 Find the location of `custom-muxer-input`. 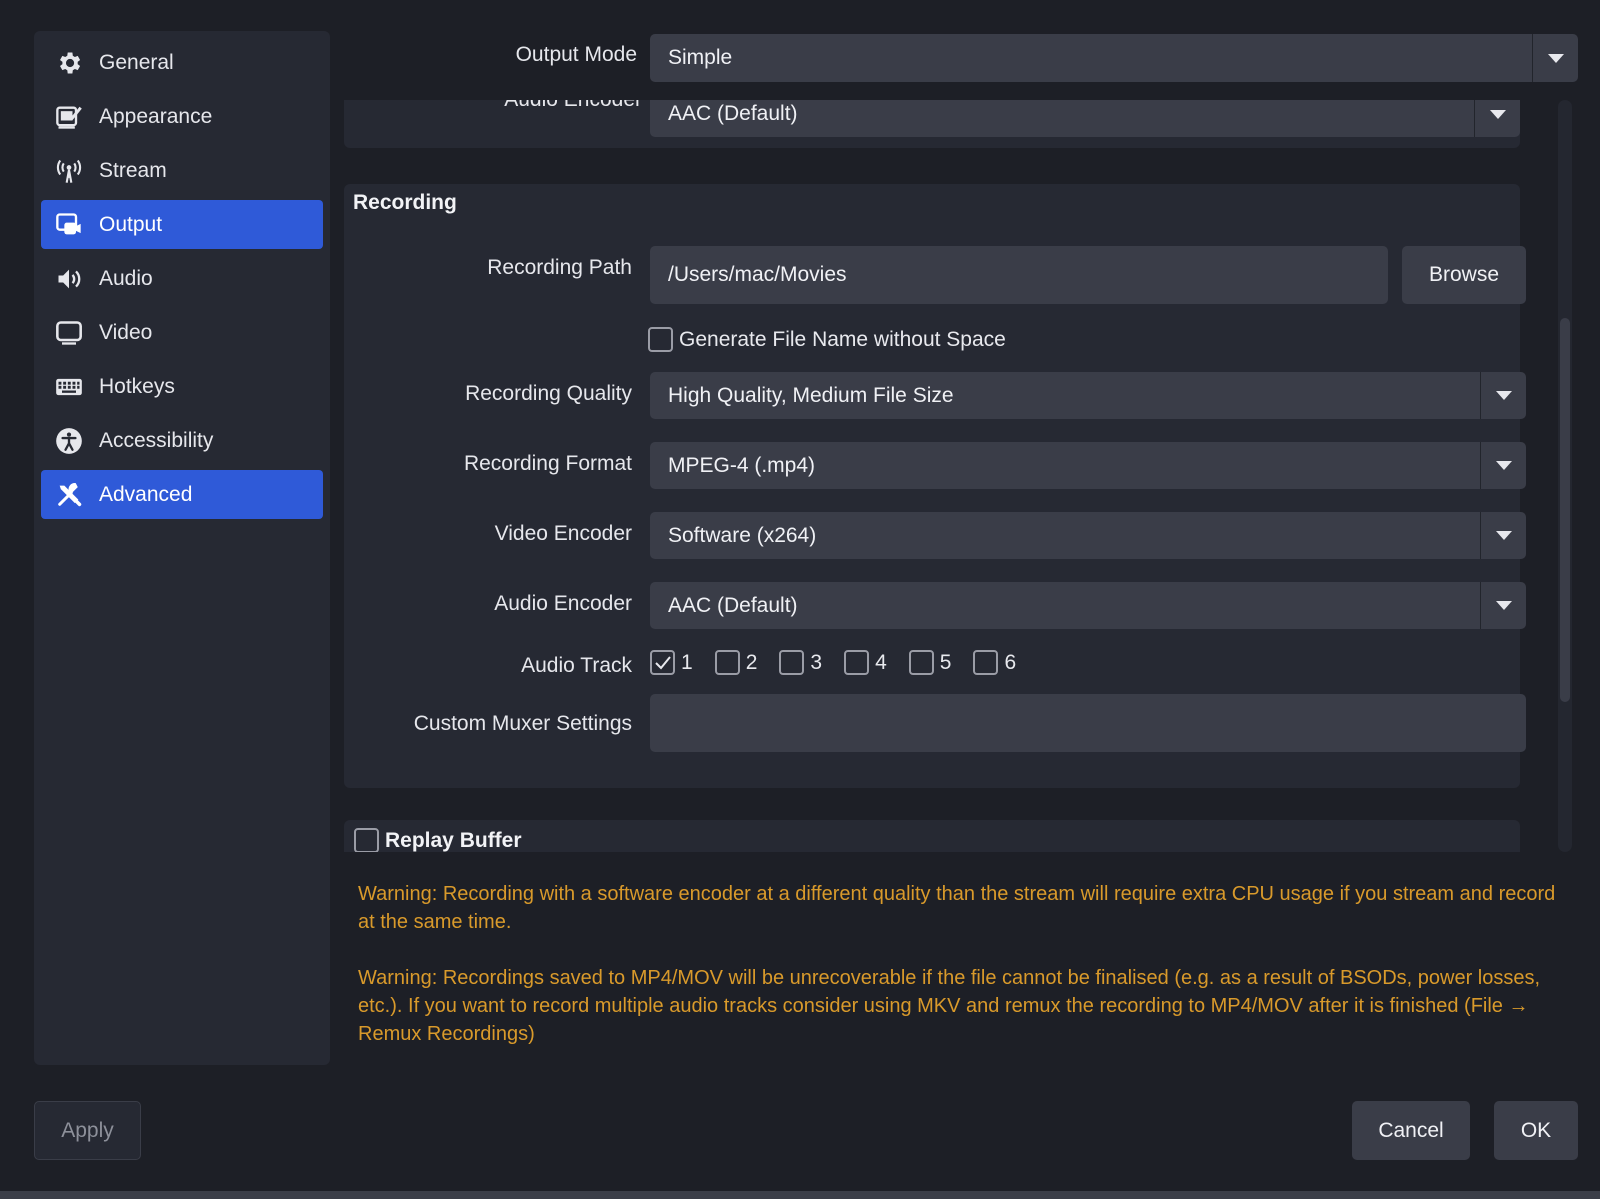

custom-muxer-input is located at coordinates (1088, 723).